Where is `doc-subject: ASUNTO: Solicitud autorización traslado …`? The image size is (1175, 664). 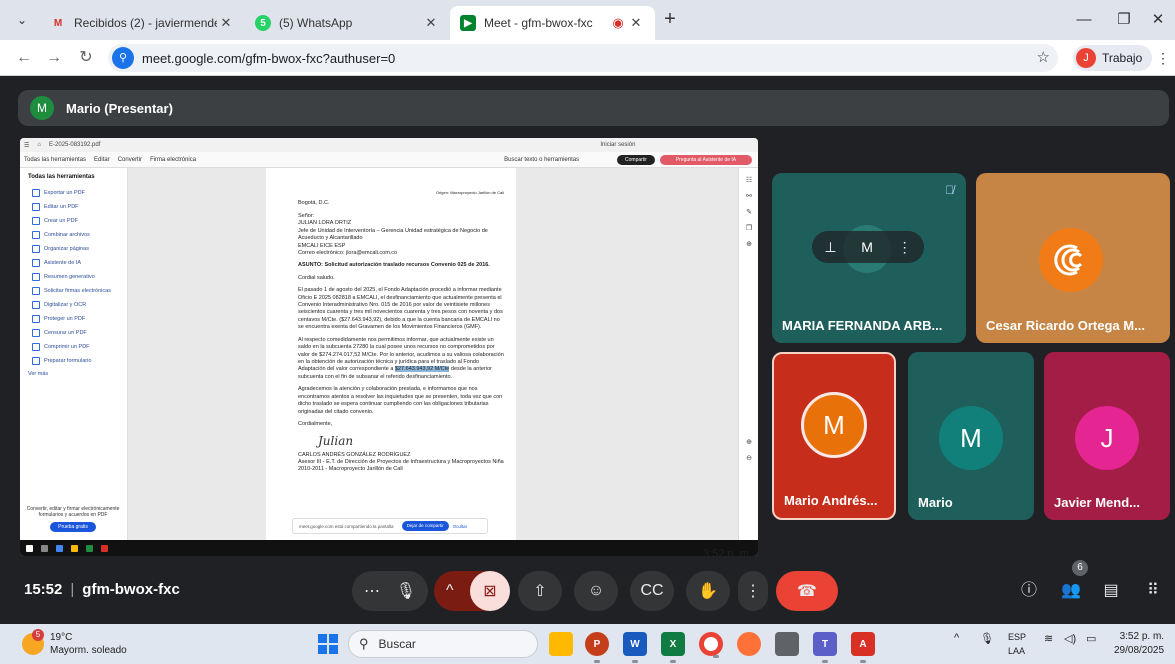 doc-subject: ASUNTO: Solicitud autorización traslado … is located at coordinates (394, 265).